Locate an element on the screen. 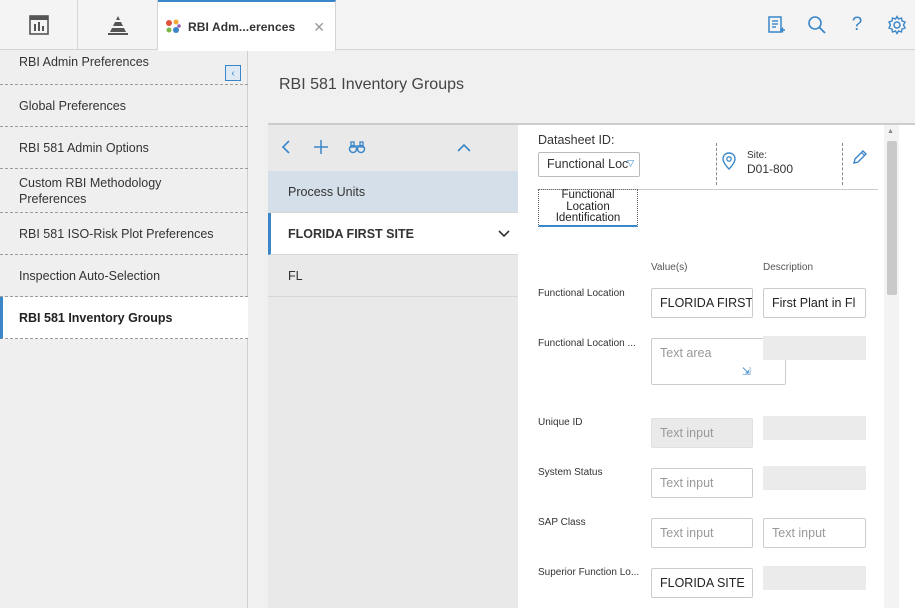 The image size is (915, 608). dashboard-icon is located at coordinates (38, 25).